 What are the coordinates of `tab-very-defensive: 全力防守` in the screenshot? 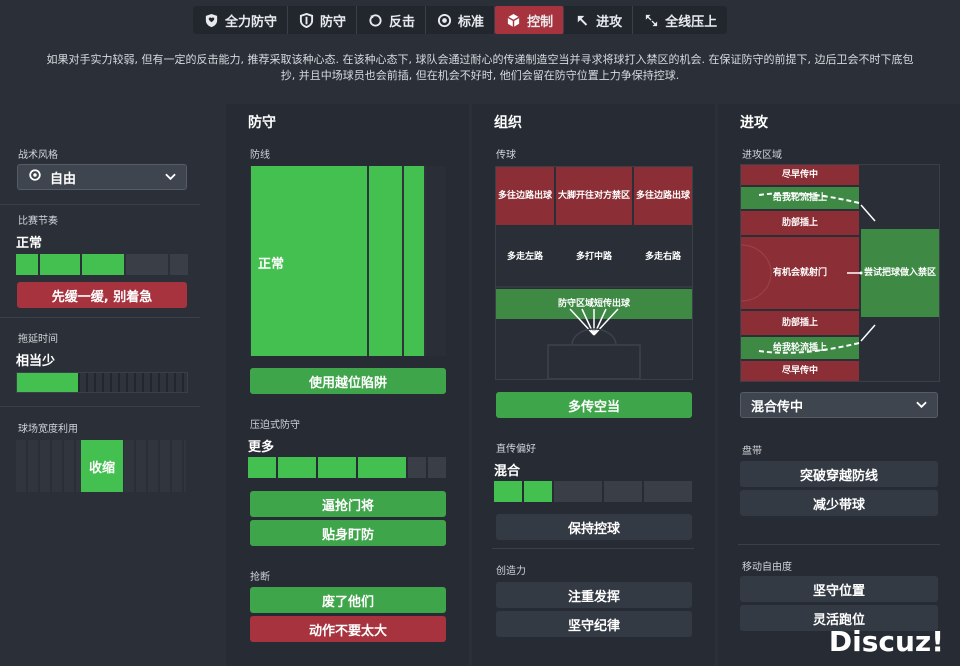 It's located at (241, 20).